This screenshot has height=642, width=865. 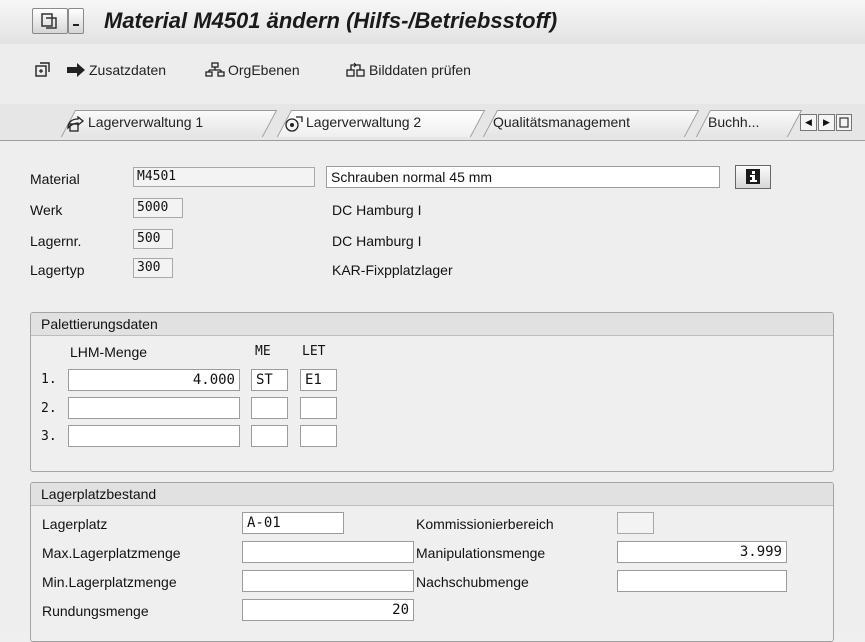 What do you see at coordinates (76, 21) in the screenshot?
I see `window-dropdown-button` at bounding box center [76, 21].